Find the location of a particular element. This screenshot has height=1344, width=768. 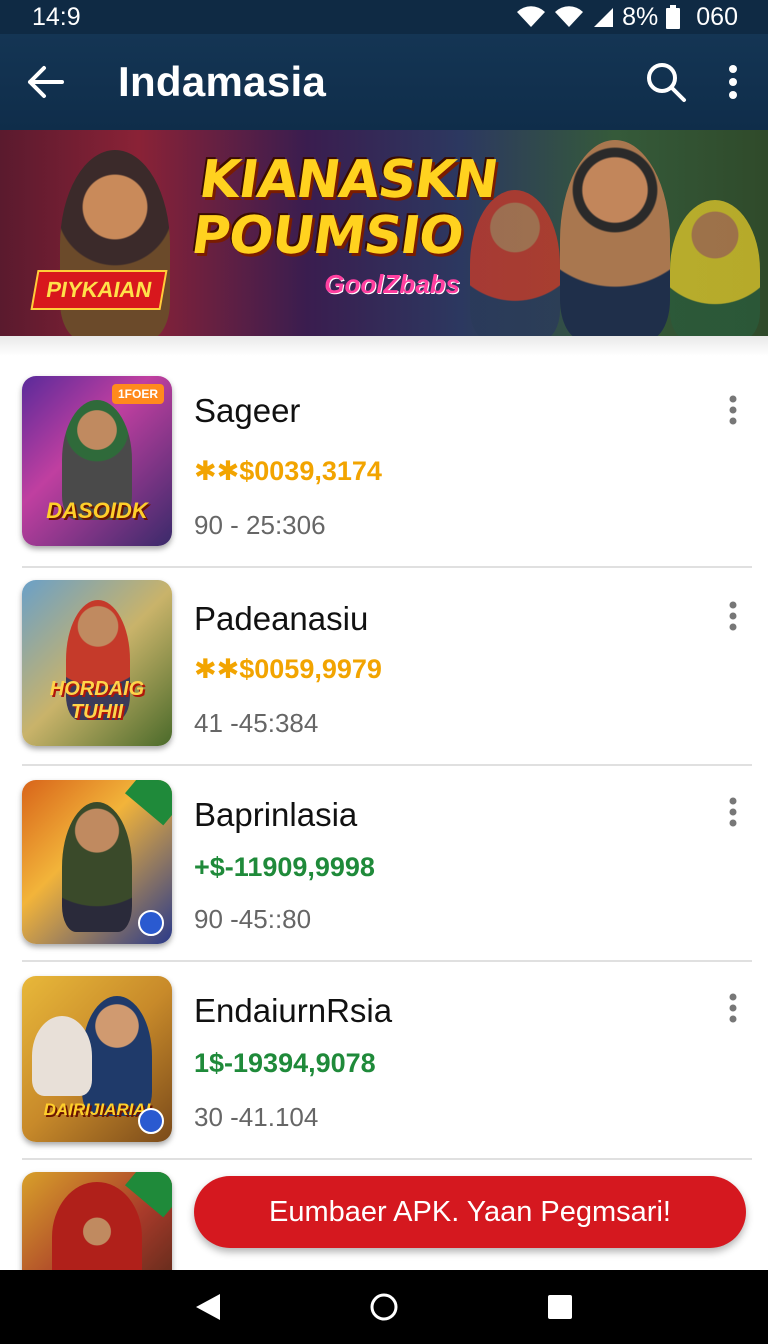

nav-home-button is located at coordinates (384, 1307).